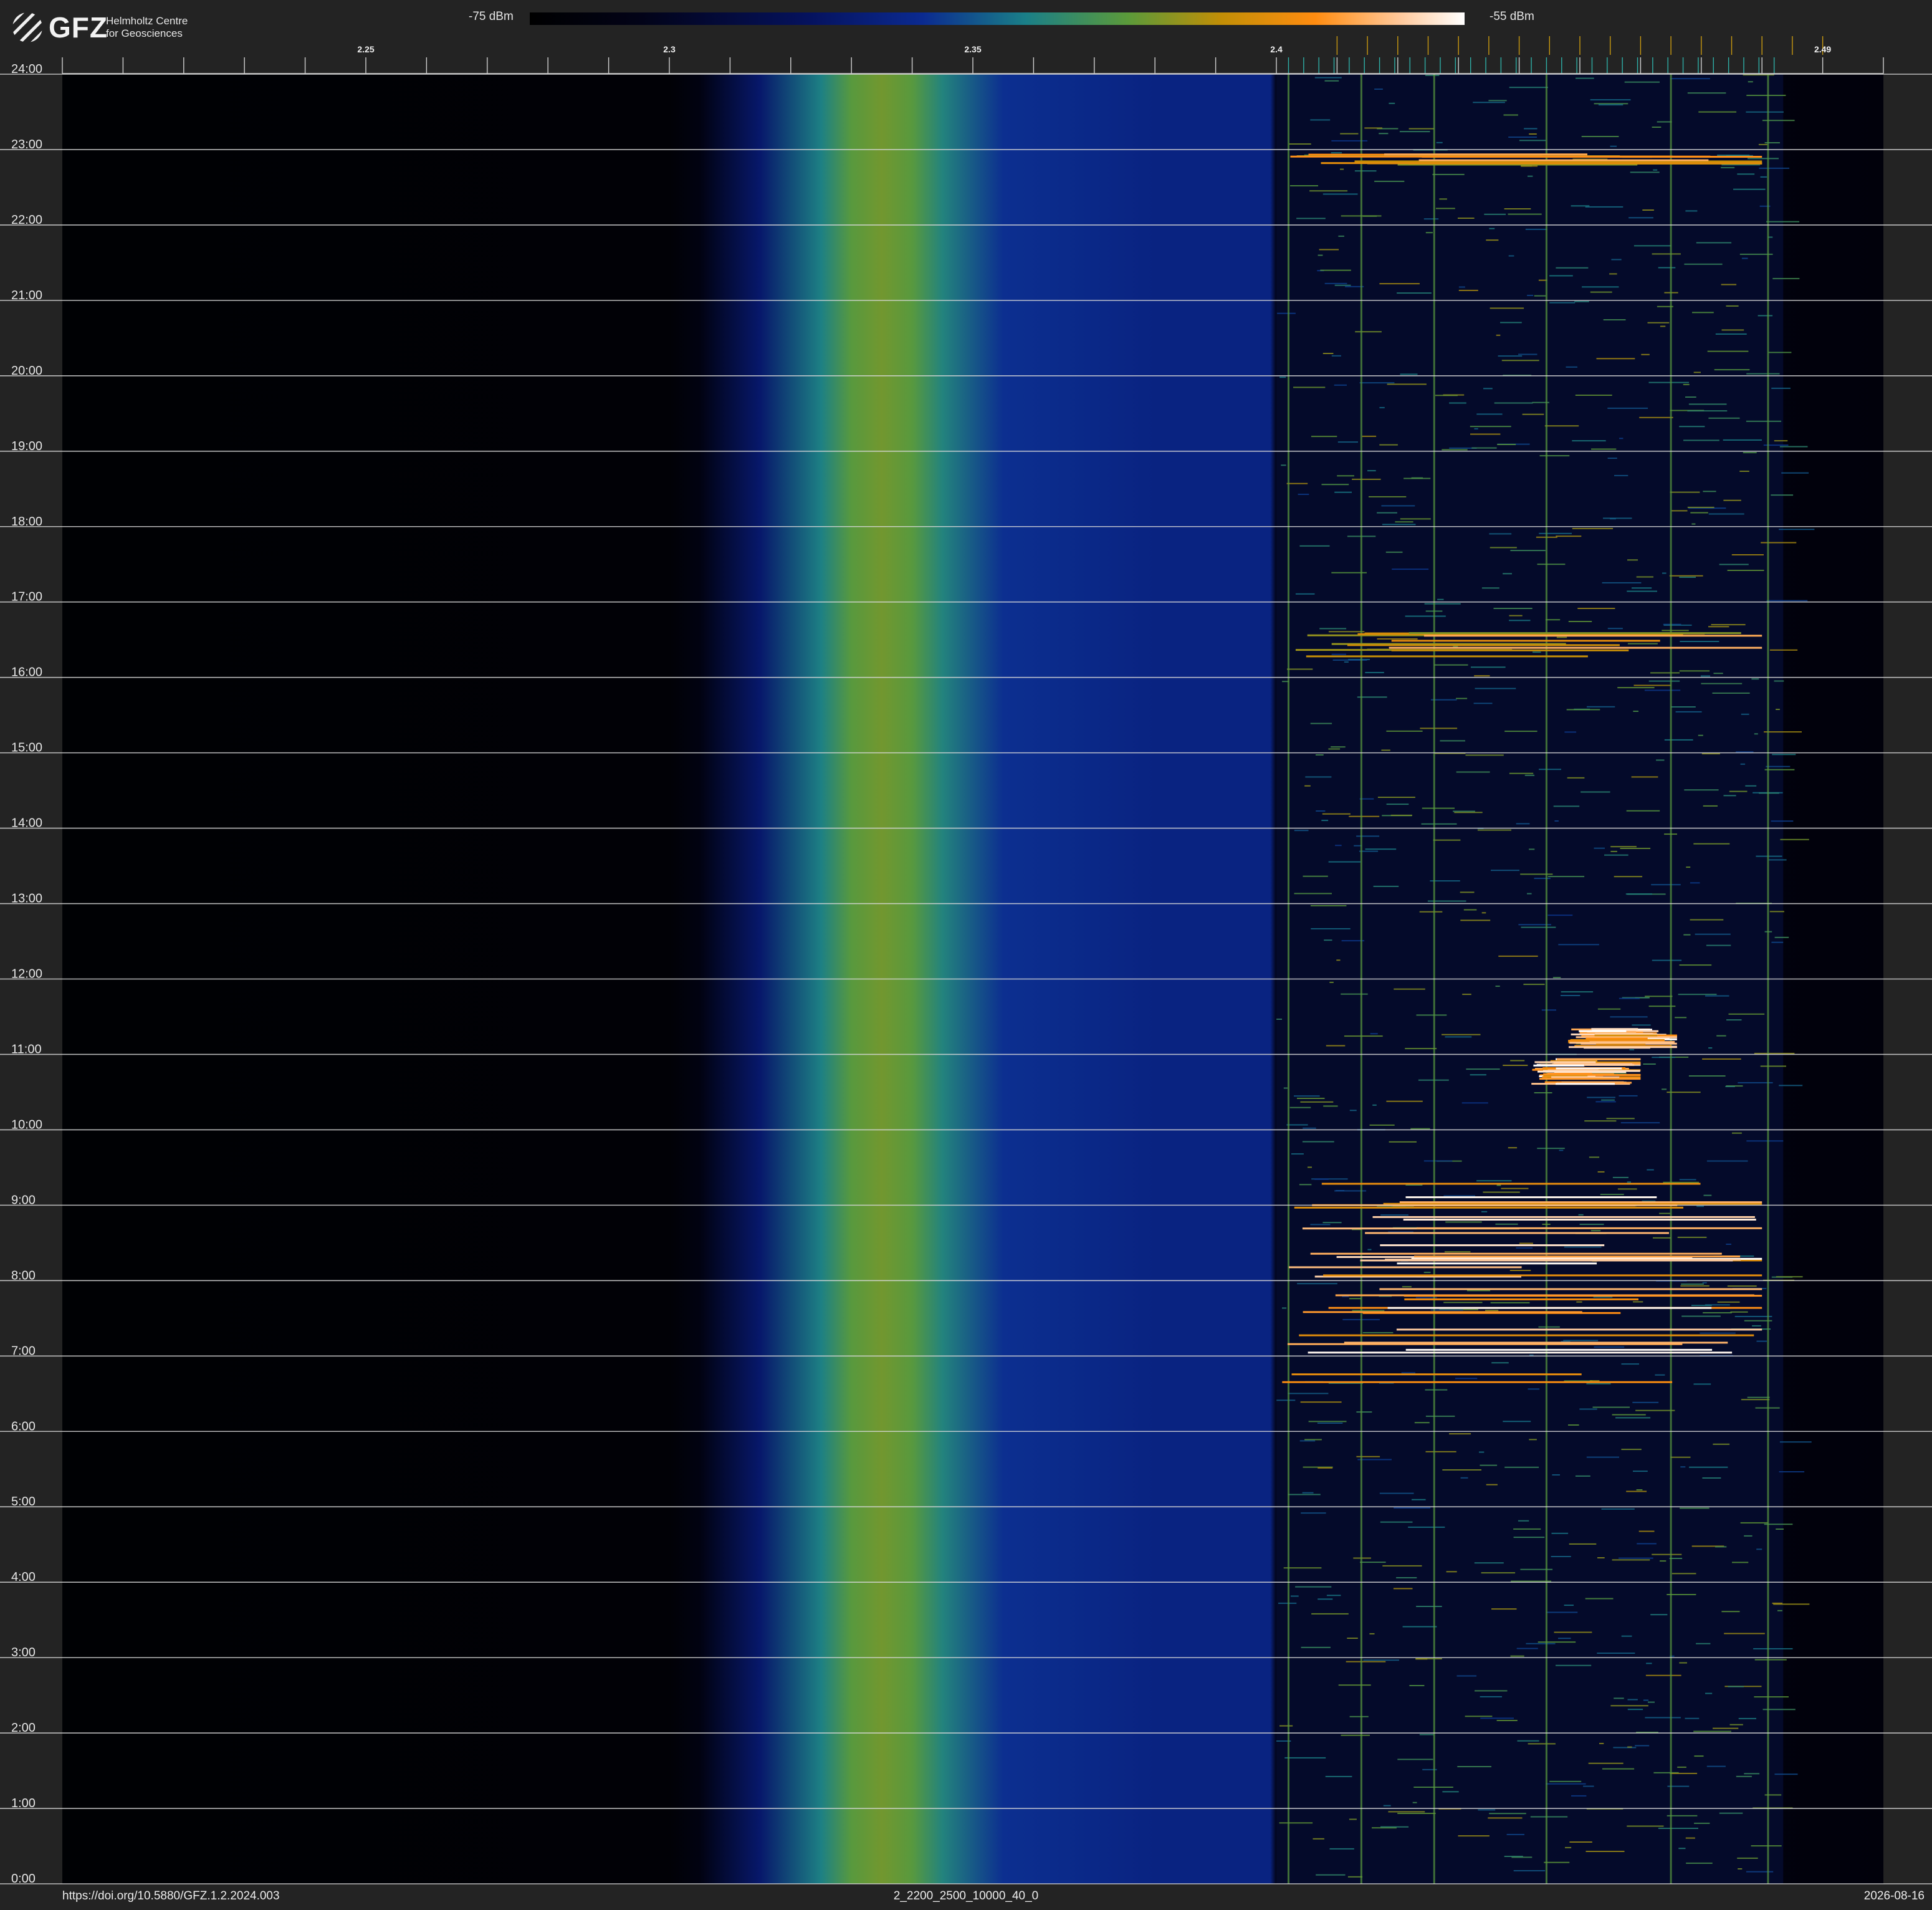  I want to click on y-tick-label: 3:00, so click(23, 1652).